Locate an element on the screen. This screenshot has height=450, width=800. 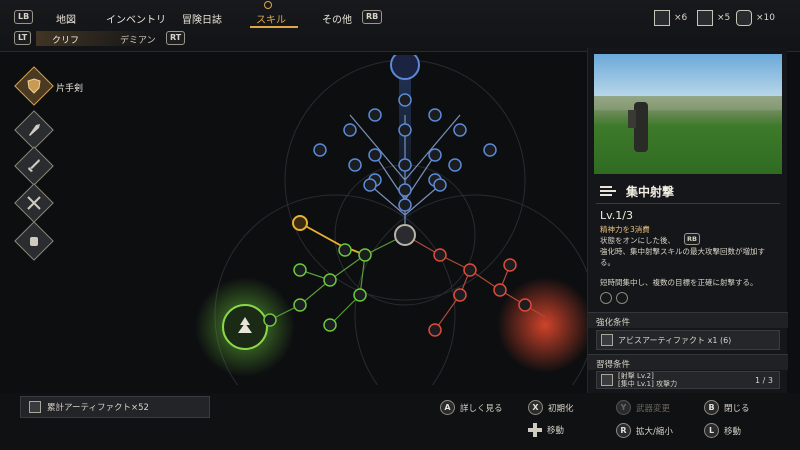
x-button-icon: X is located at coordinates (535, 407).